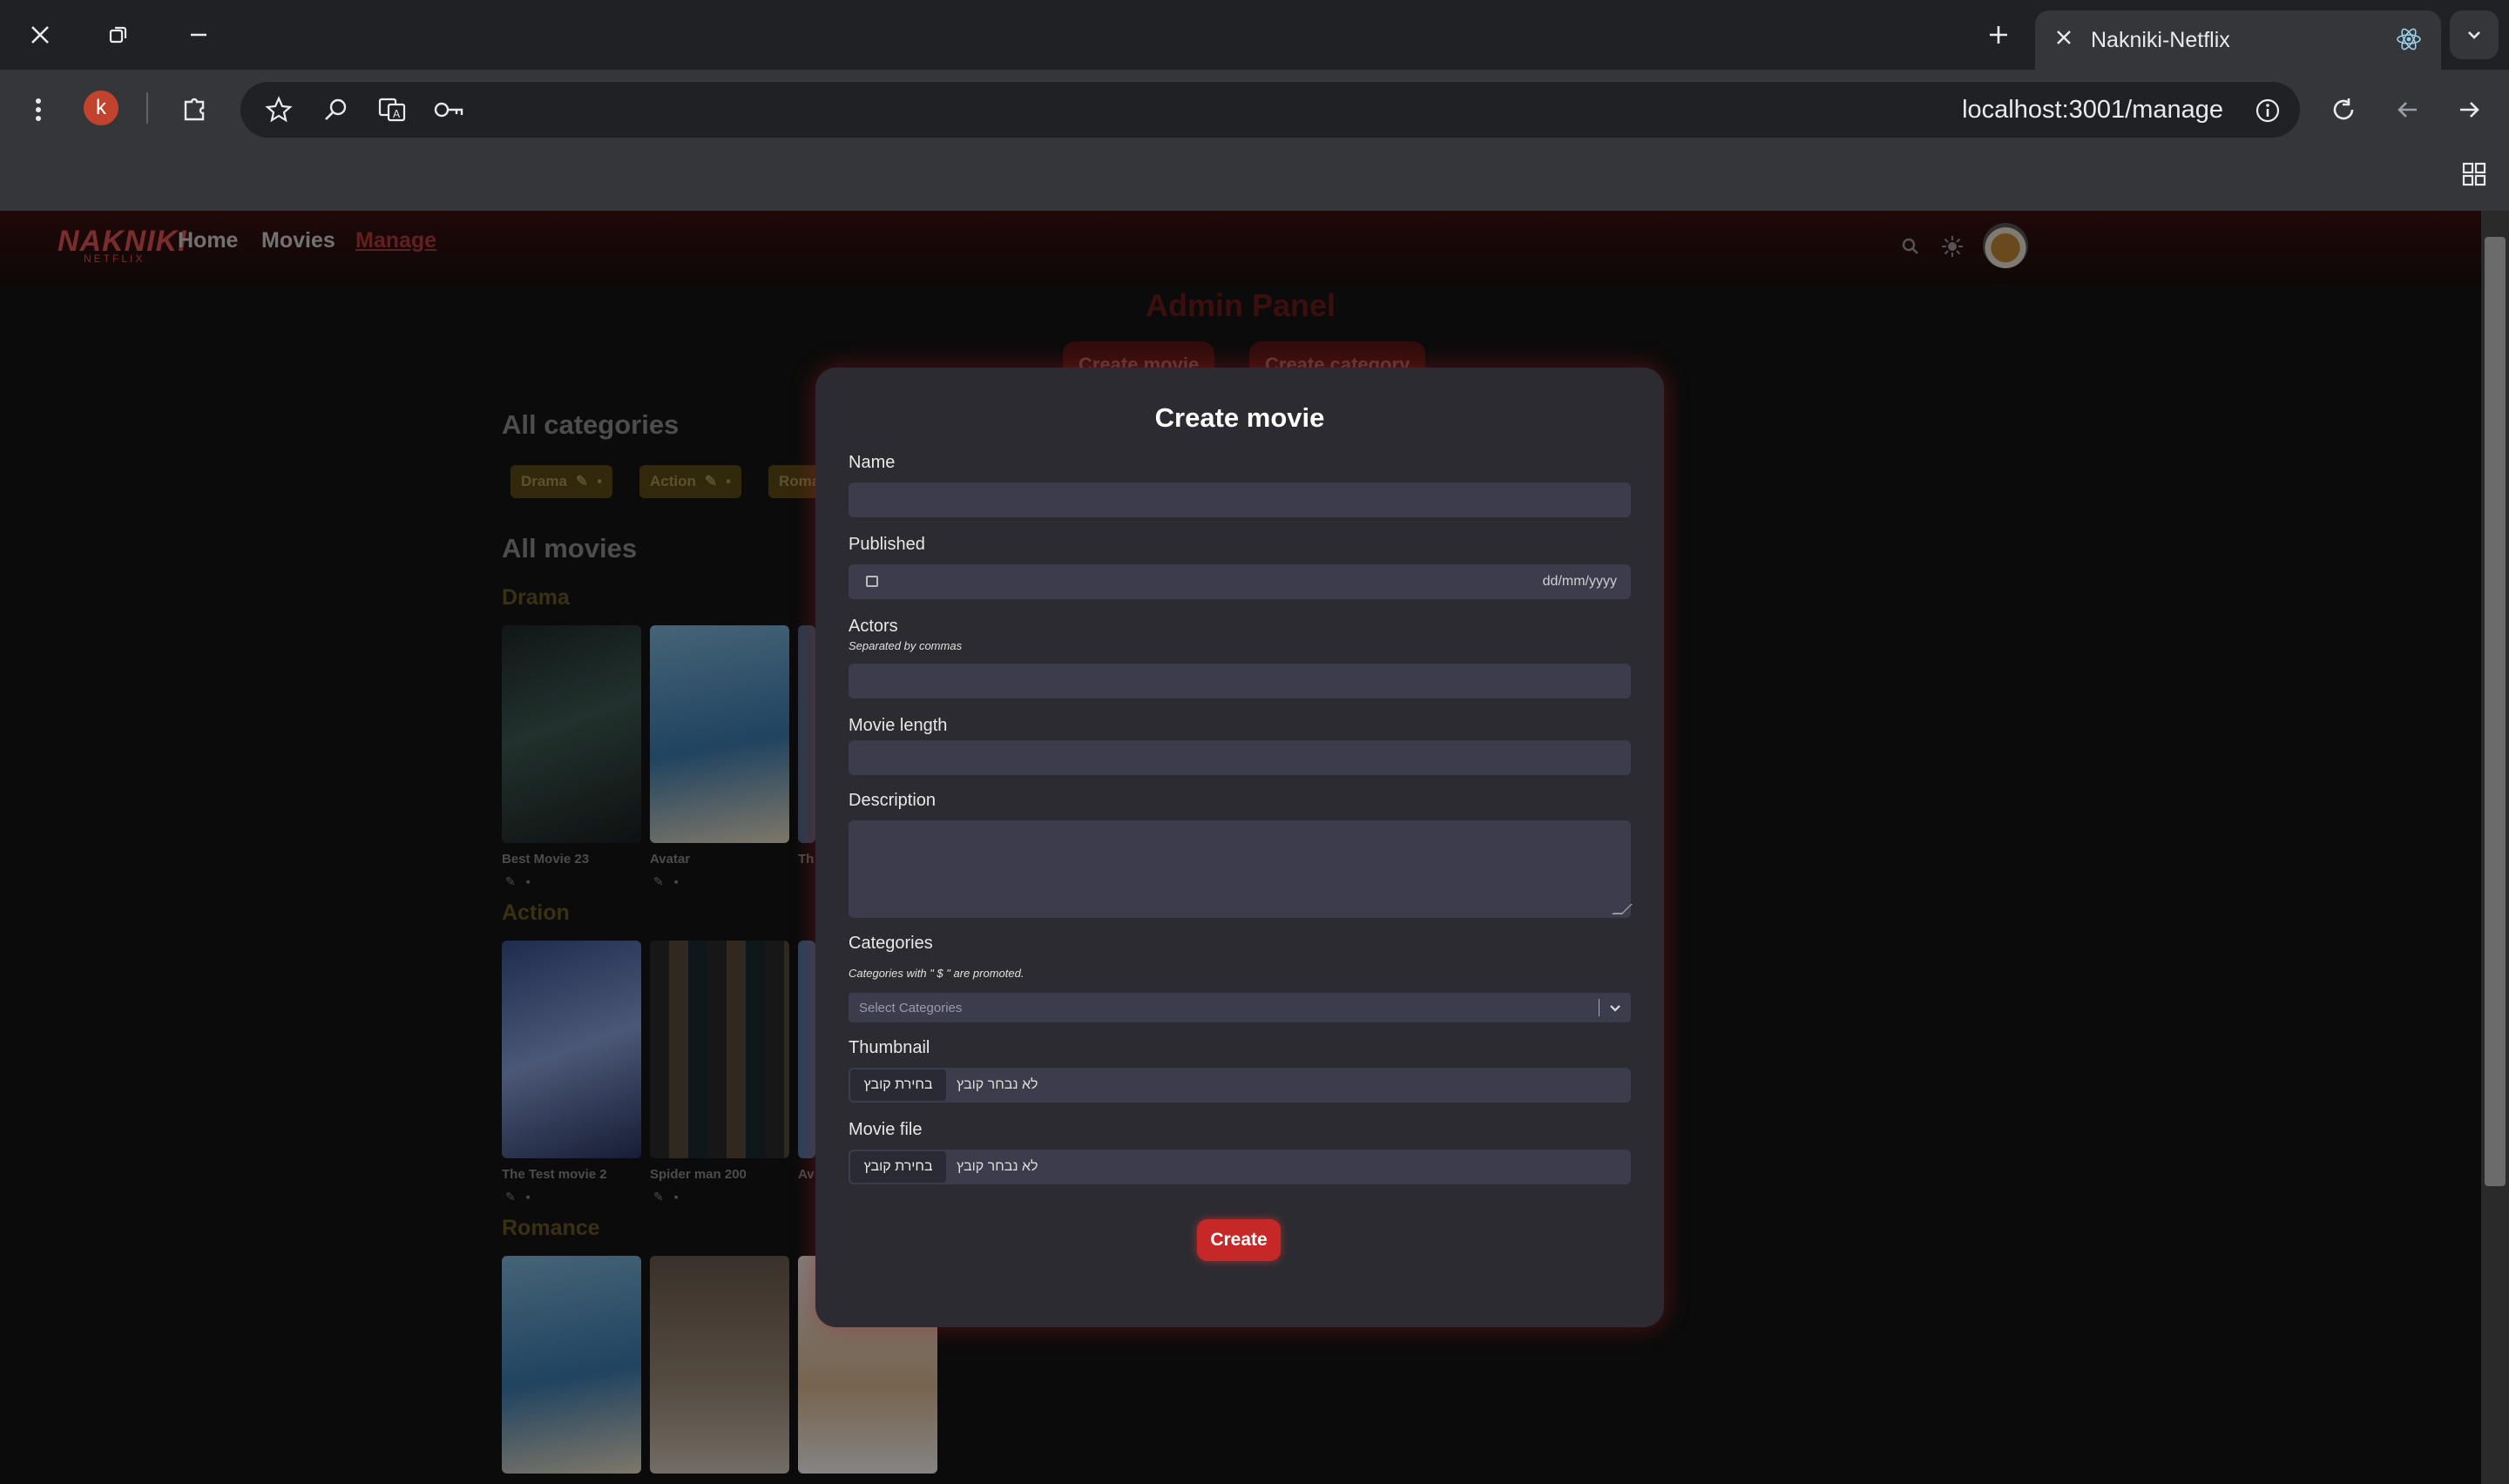  I want to click on star-icon, so click(279, 112).